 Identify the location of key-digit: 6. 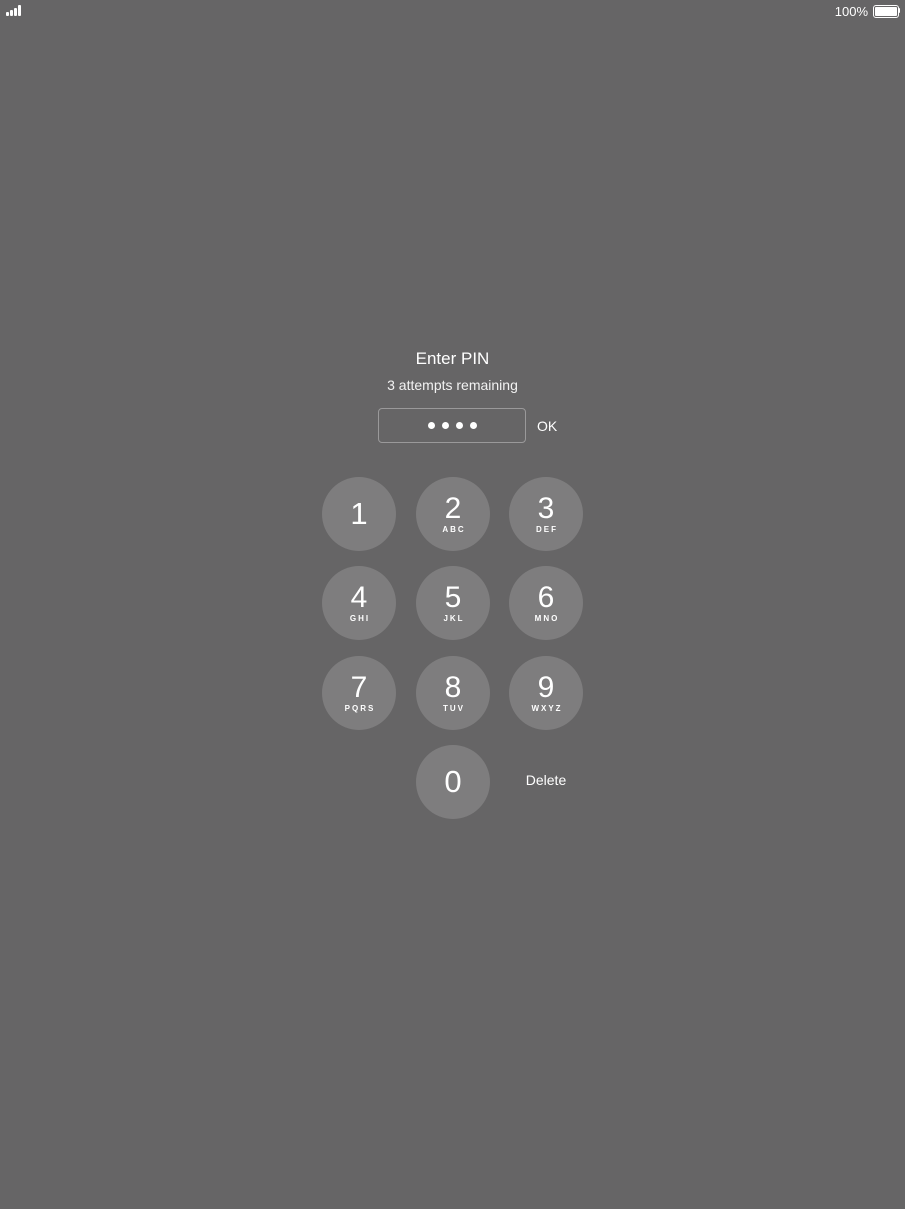
(546, 597).